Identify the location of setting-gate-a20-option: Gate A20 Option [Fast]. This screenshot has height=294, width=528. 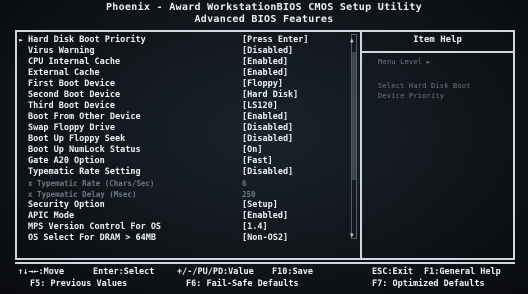
(188, 161).